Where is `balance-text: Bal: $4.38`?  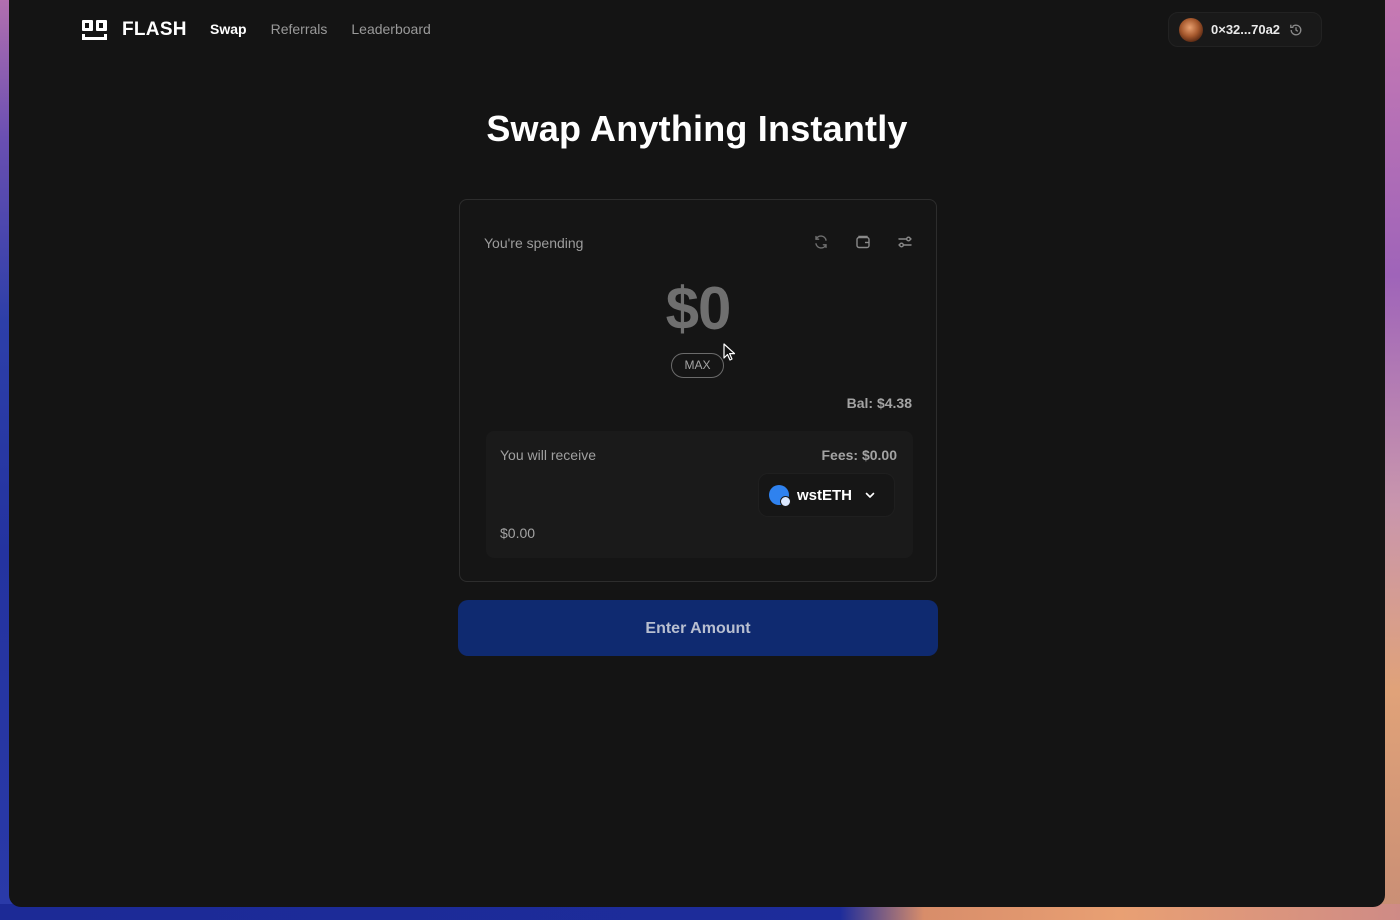
balance-text: Bal: $4.38 is located at coordinates (879, 403).